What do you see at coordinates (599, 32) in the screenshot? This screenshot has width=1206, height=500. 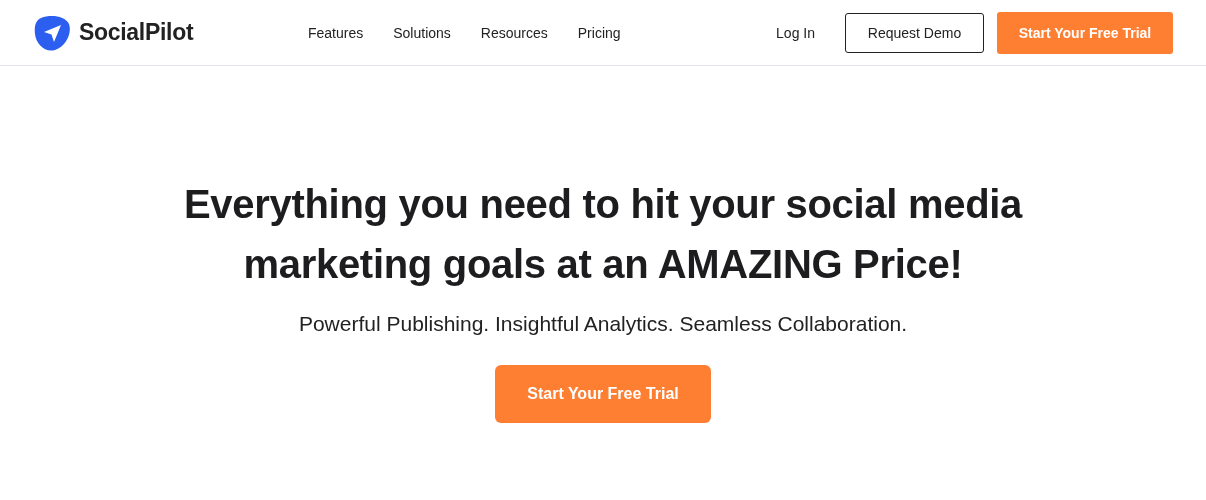 I see `nav-link: Pricing` at bounding box center [599, 32].